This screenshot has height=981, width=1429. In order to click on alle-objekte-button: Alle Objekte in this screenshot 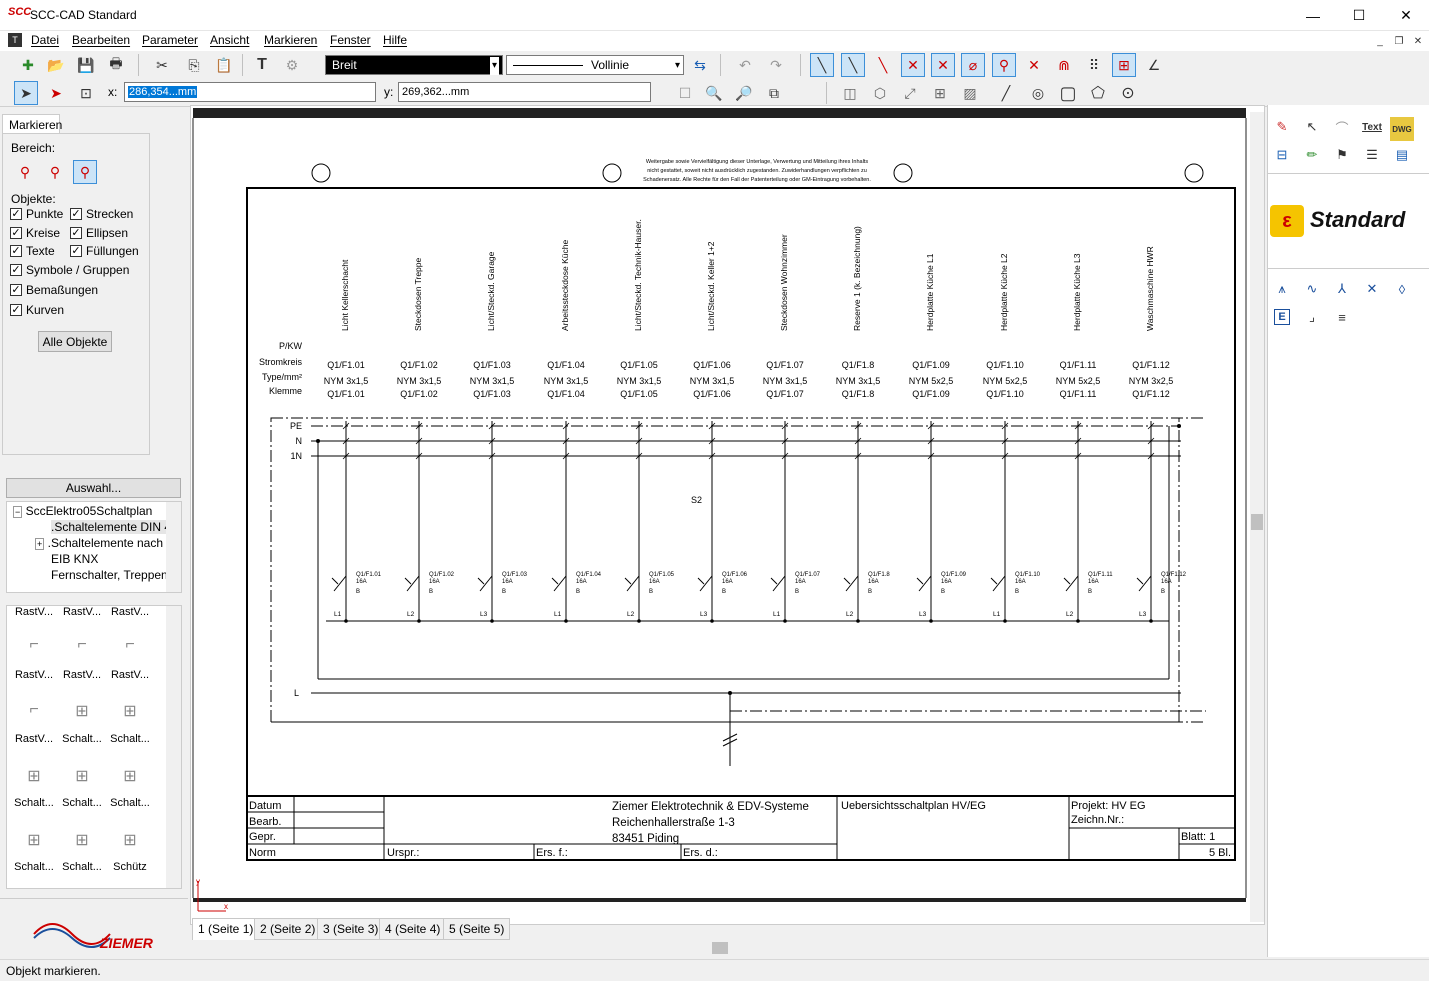, I will do `click(75, 341)`.